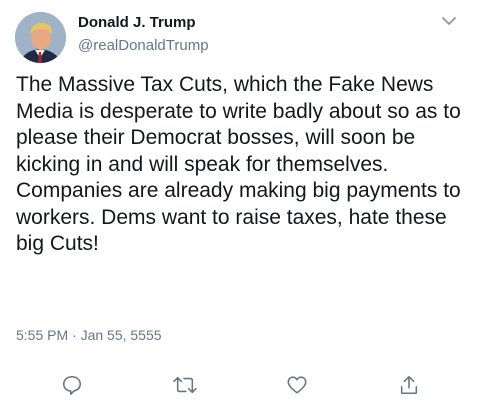 The width and height of the screenshot is (480, 410). I want to click on heart-icon, so click(297, 385).